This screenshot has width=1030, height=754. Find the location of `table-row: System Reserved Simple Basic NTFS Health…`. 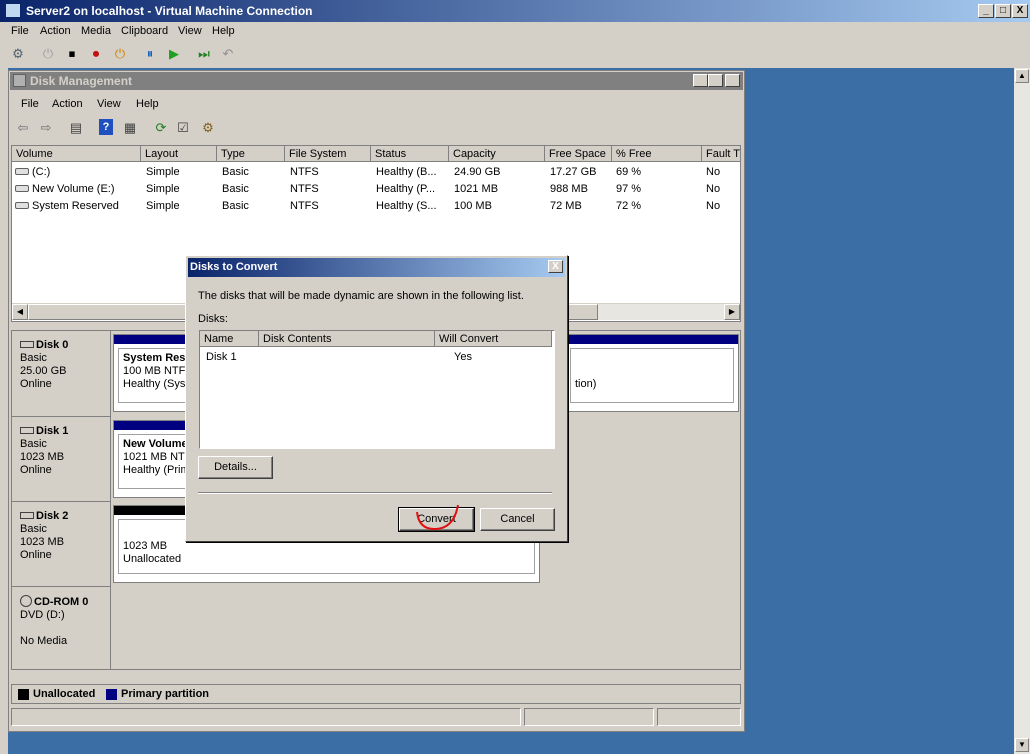

table-row: System Reserved Simple Basic NTFS Health… is located at coordinates (376, 206).